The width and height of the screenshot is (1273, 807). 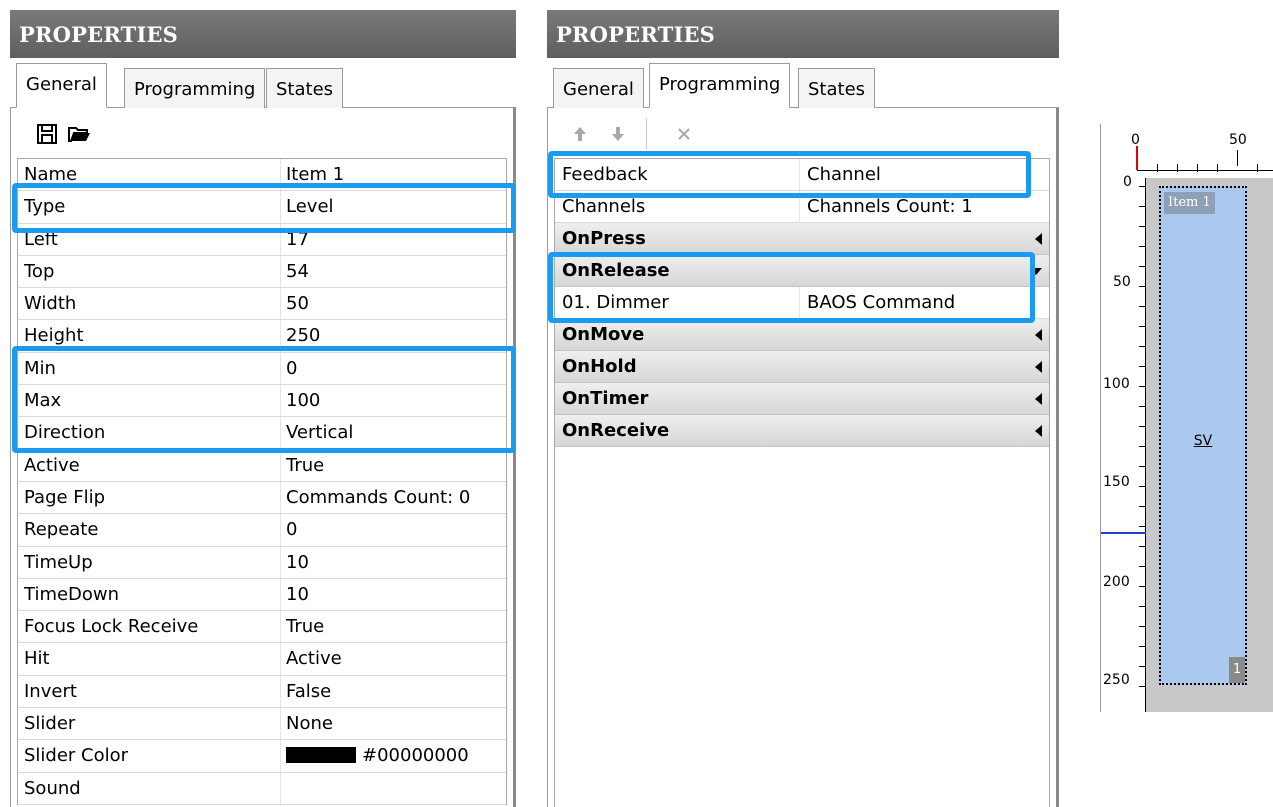 What do you see at coordinates (309, 723) in the screenshot?
I see `property-value: None` at bounding box center [309, 723].